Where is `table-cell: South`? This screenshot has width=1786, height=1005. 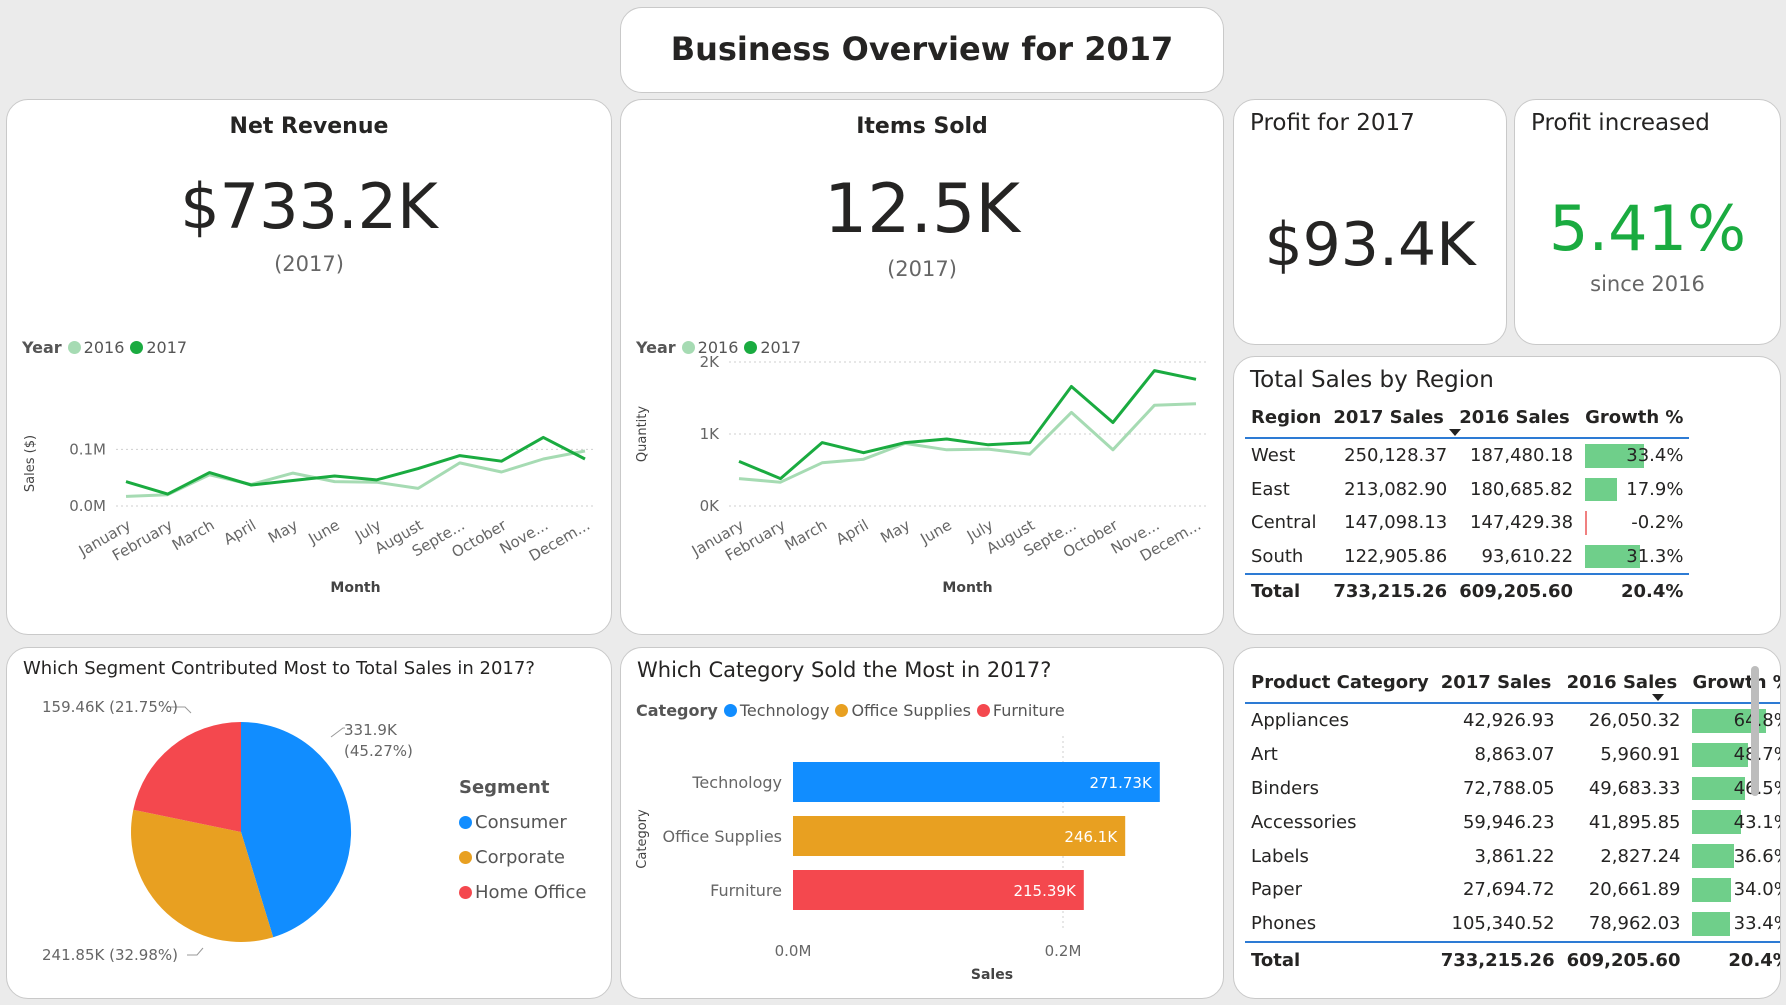 table-cell: South is located at coordinates (1277, 556).